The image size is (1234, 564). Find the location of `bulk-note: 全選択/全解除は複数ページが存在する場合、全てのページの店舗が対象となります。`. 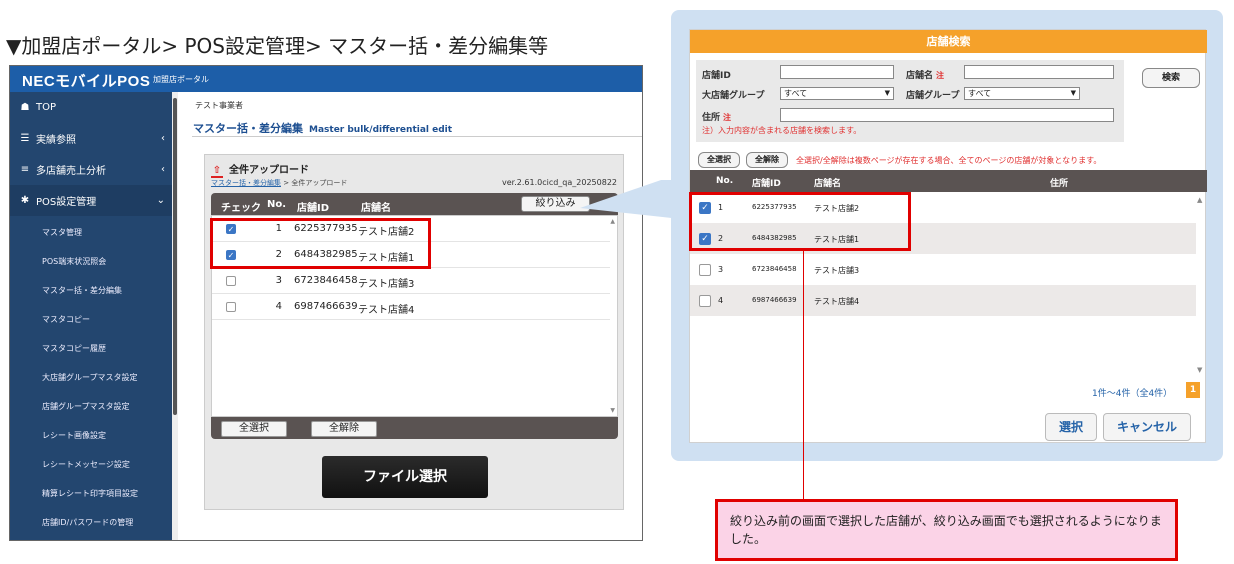

bulk-note: 全選択/全解除は複数ページが存在する場合、全てのページの店舗が対象となります。 is located at coordinates (949, 160).